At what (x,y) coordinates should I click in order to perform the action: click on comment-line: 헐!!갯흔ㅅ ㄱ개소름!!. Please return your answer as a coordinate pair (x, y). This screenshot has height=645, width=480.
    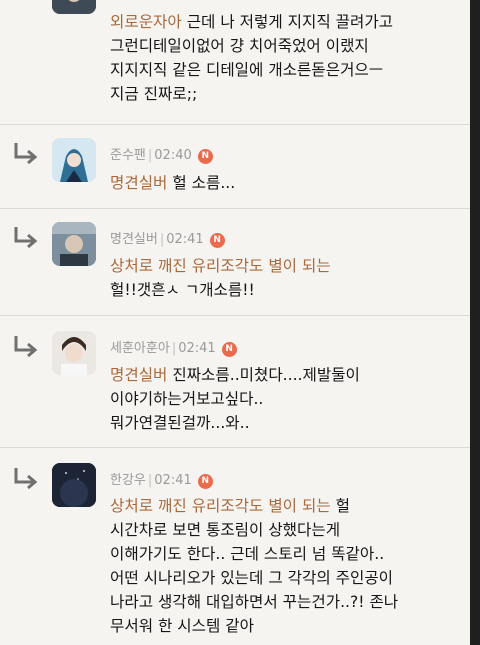
    Looking at the image, I should click on (182, 290).